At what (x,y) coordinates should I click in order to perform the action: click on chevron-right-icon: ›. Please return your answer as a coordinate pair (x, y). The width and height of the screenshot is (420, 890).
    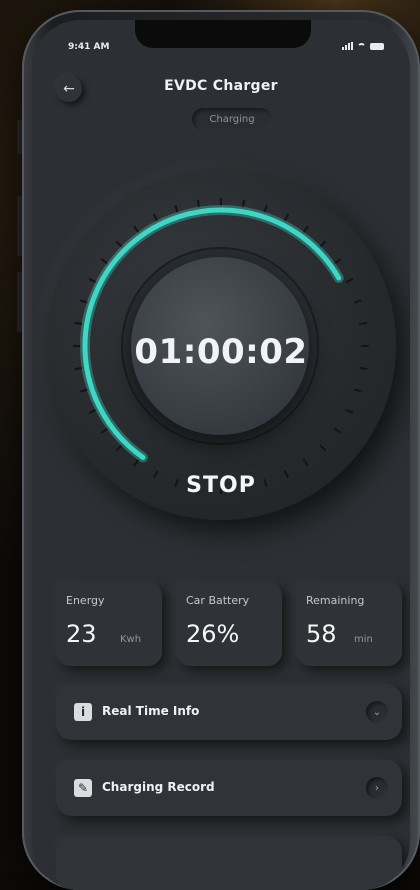
    Looking at the image, I should click on (377, 788).